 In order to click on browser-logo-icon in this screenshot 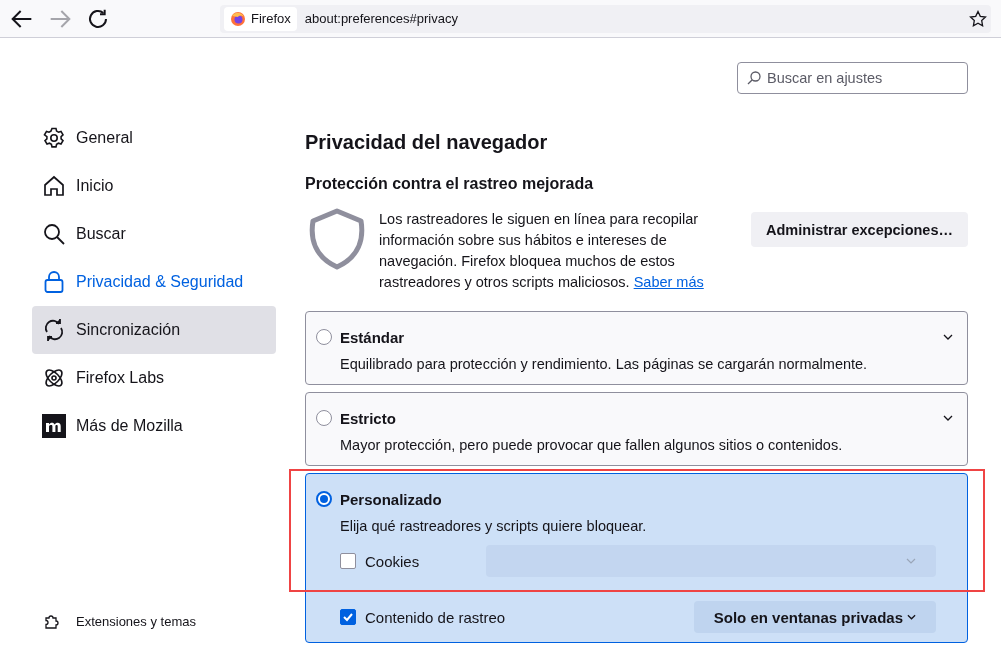, I will do `click(238, 18)`.